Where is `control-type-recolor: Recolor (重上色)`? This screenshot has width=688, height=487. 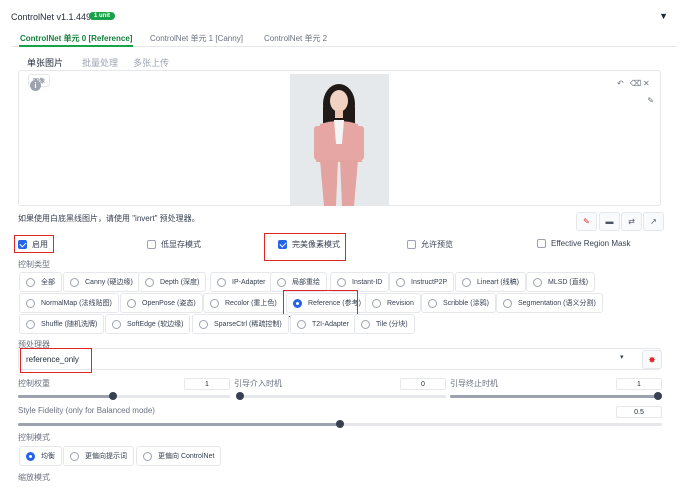
control-type-recolor: Recolor (重上色) is located at coordinates (243, 303).